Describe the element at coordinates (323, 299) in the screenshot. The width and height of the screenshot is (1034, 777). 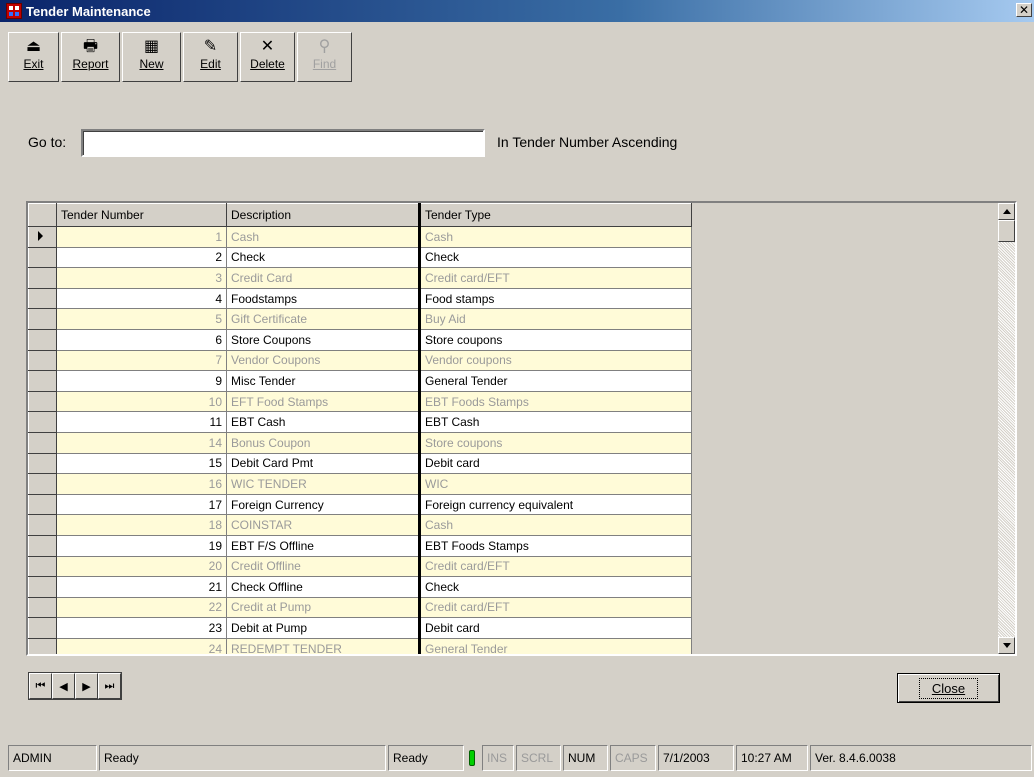
I see `cell-description: Foodstamps` at that location.